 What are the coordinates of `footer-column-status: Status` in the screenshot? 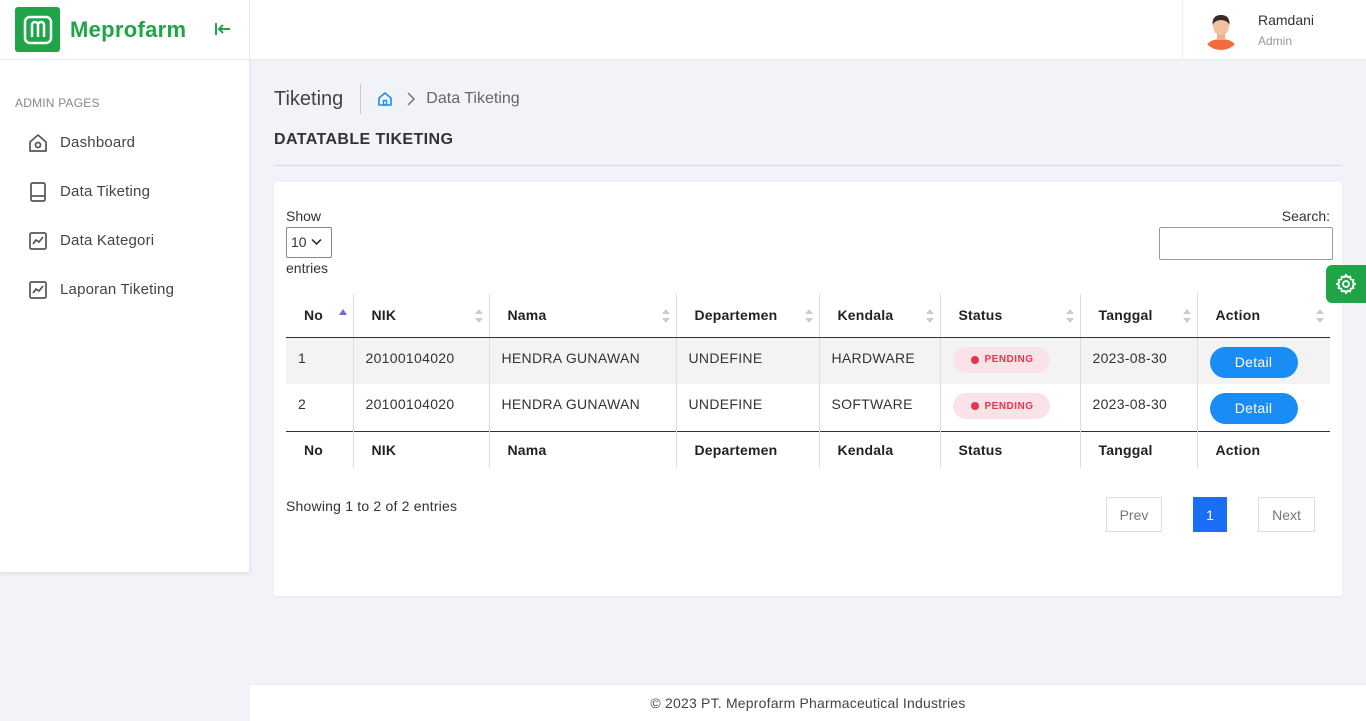 It's located at (1010, 449).